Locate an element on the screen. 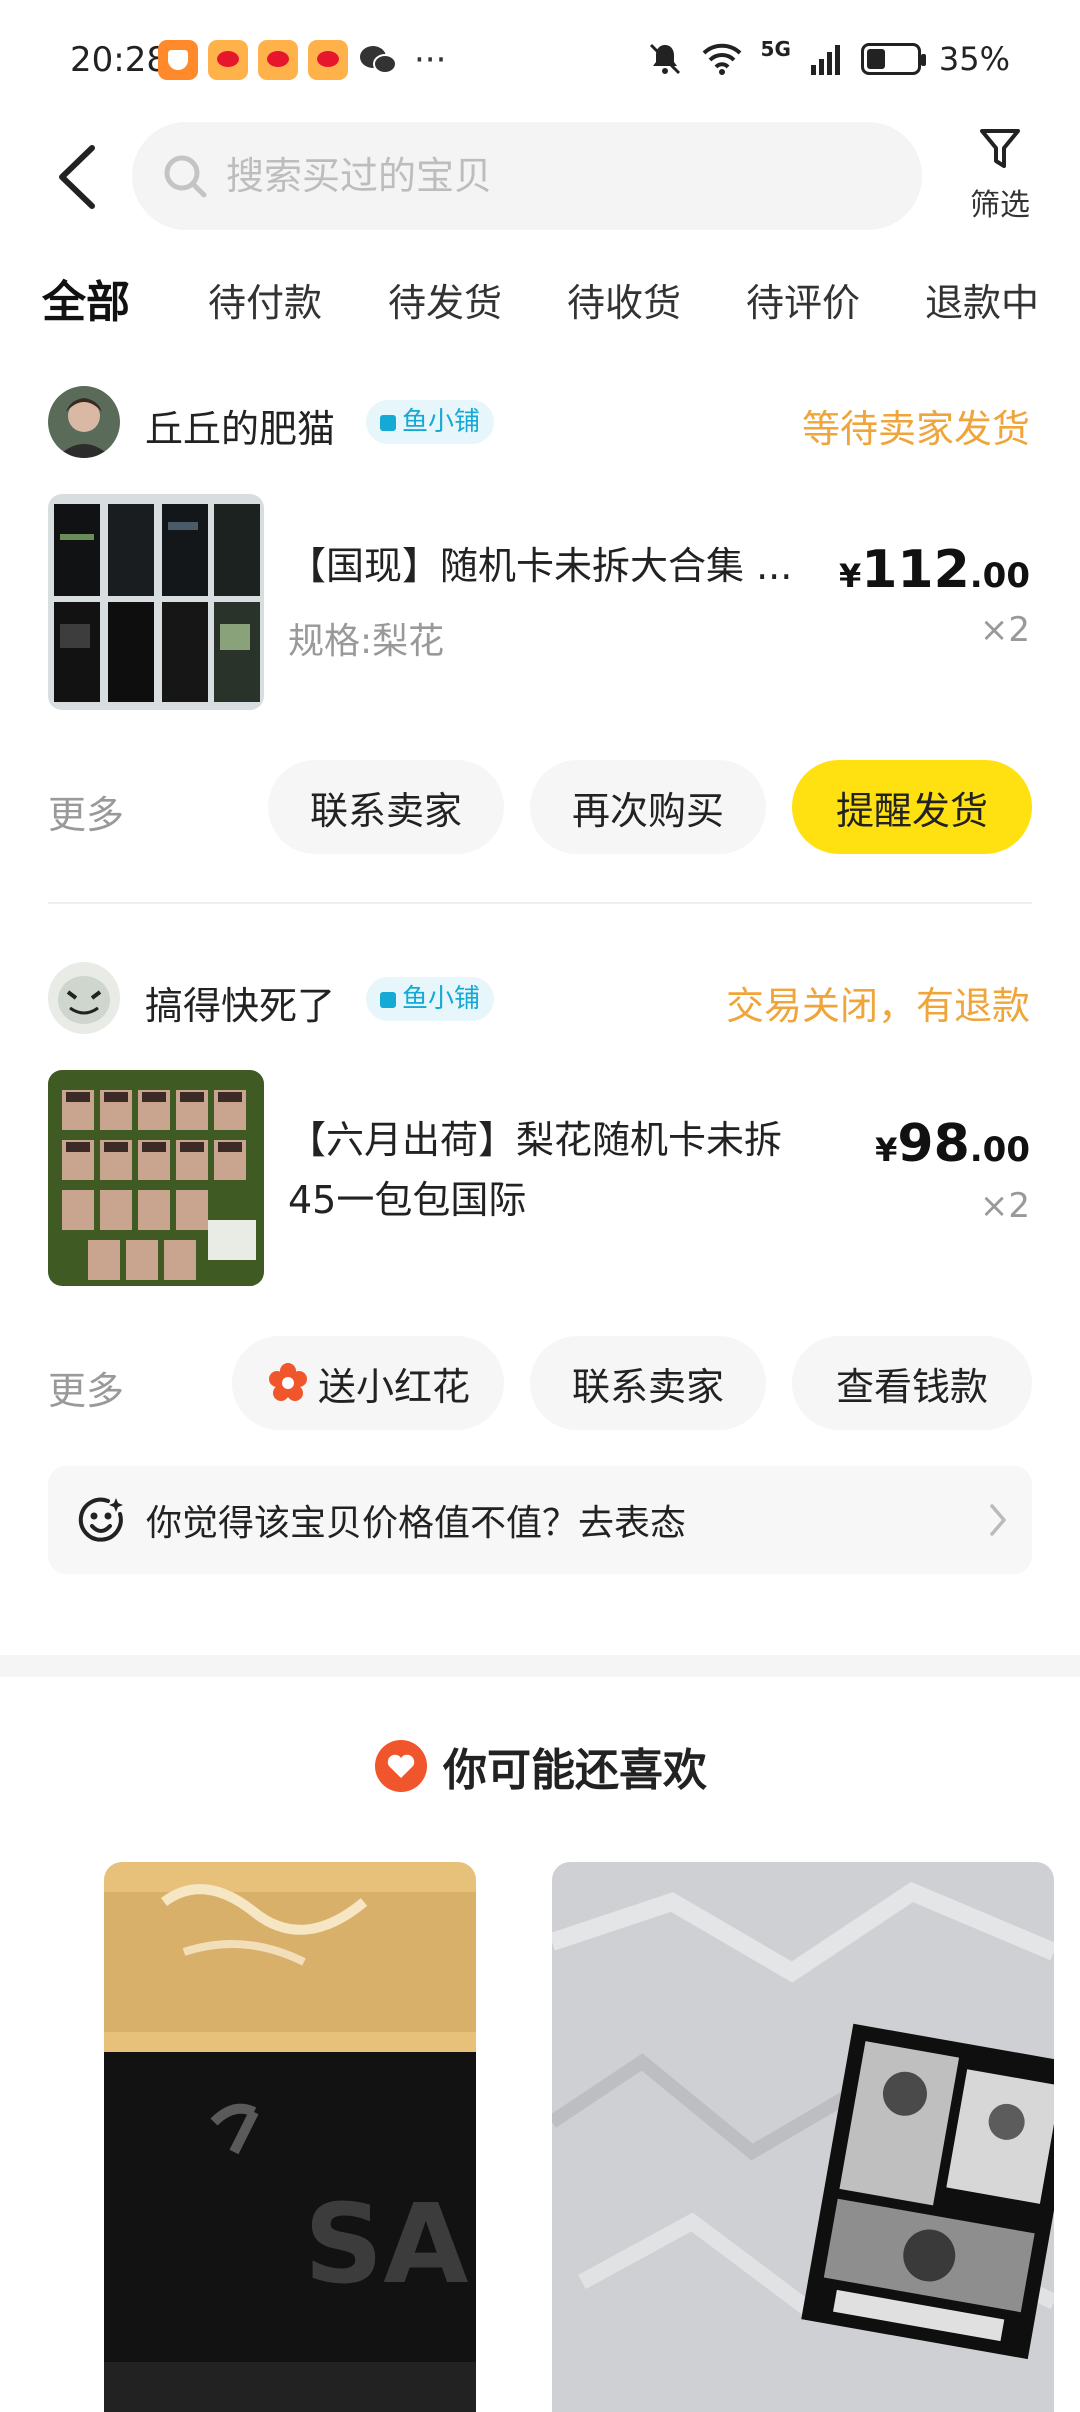 This screenshot has height=2412, width=1080. price-opinion-banner: 你觉得该宝贝价格值不值？去表态 is located at coordinates (540, 1520).